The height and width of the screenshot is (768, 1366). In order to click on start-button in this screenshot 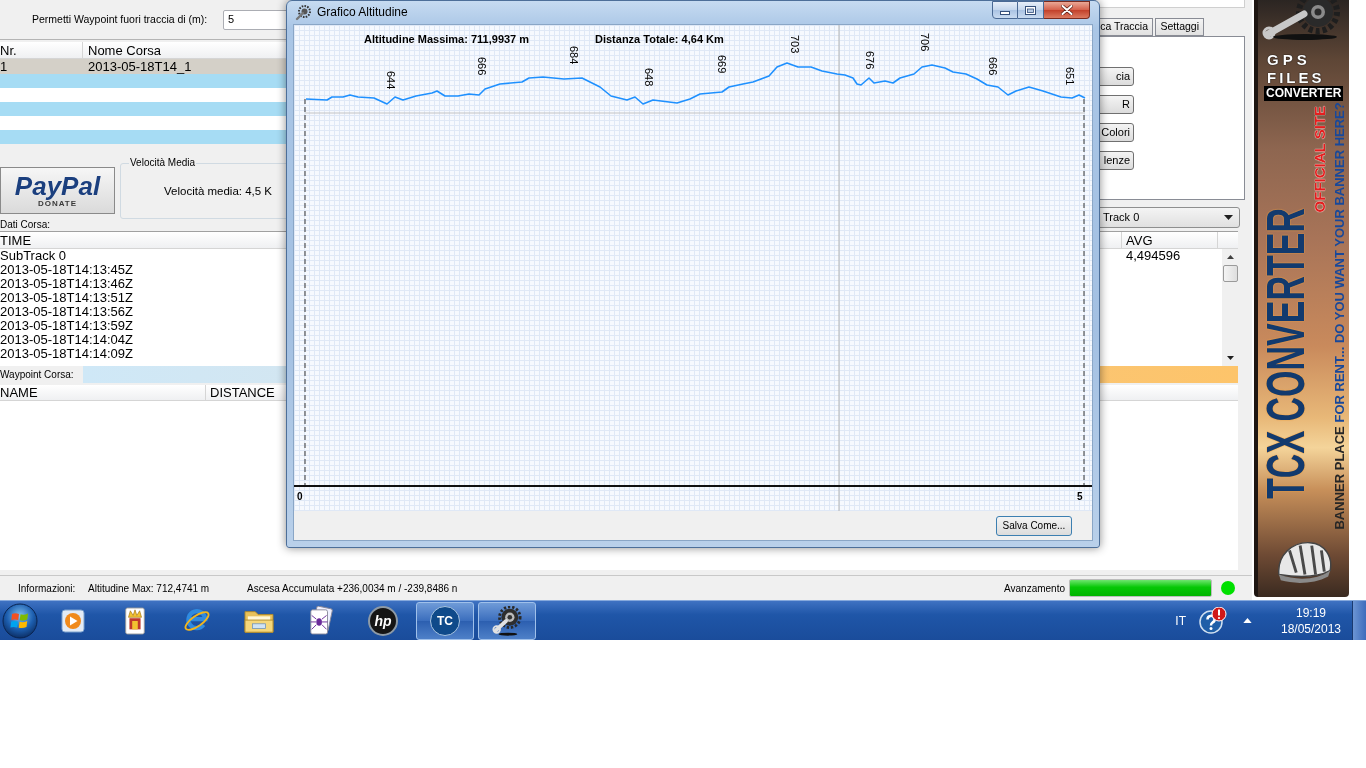, I will do `click(20, 620)`.